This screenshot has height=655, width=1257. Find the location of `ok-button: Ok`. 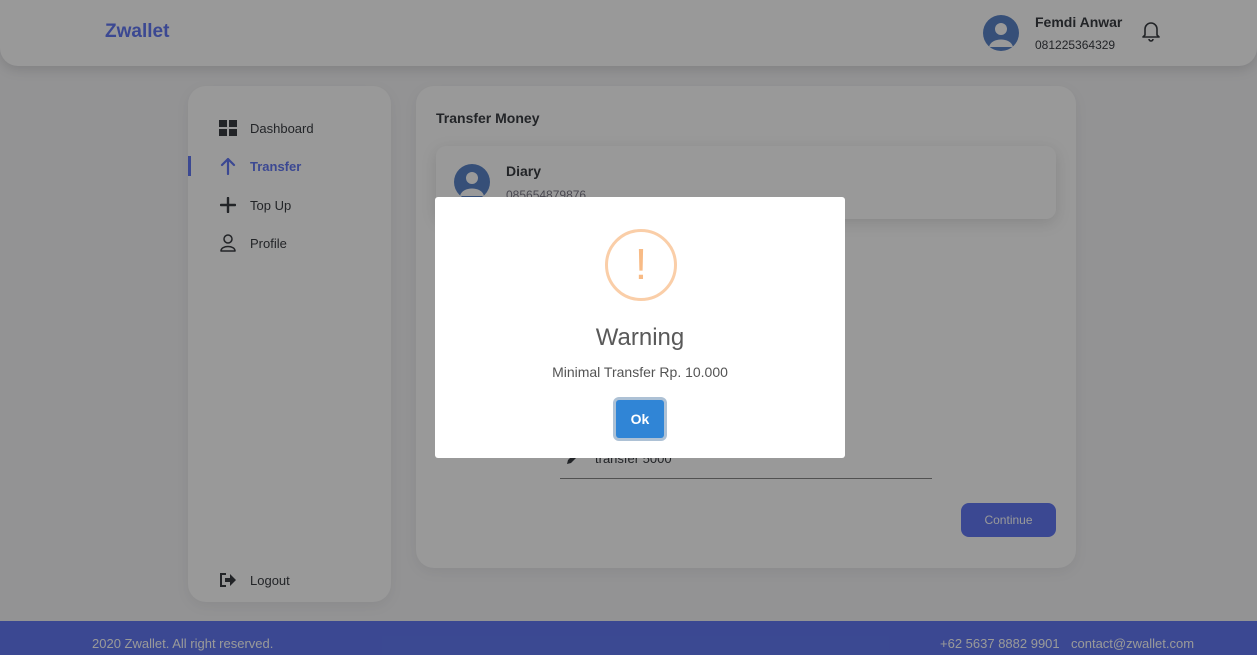

ok-button: Ok is located at coordinates (640, 419).